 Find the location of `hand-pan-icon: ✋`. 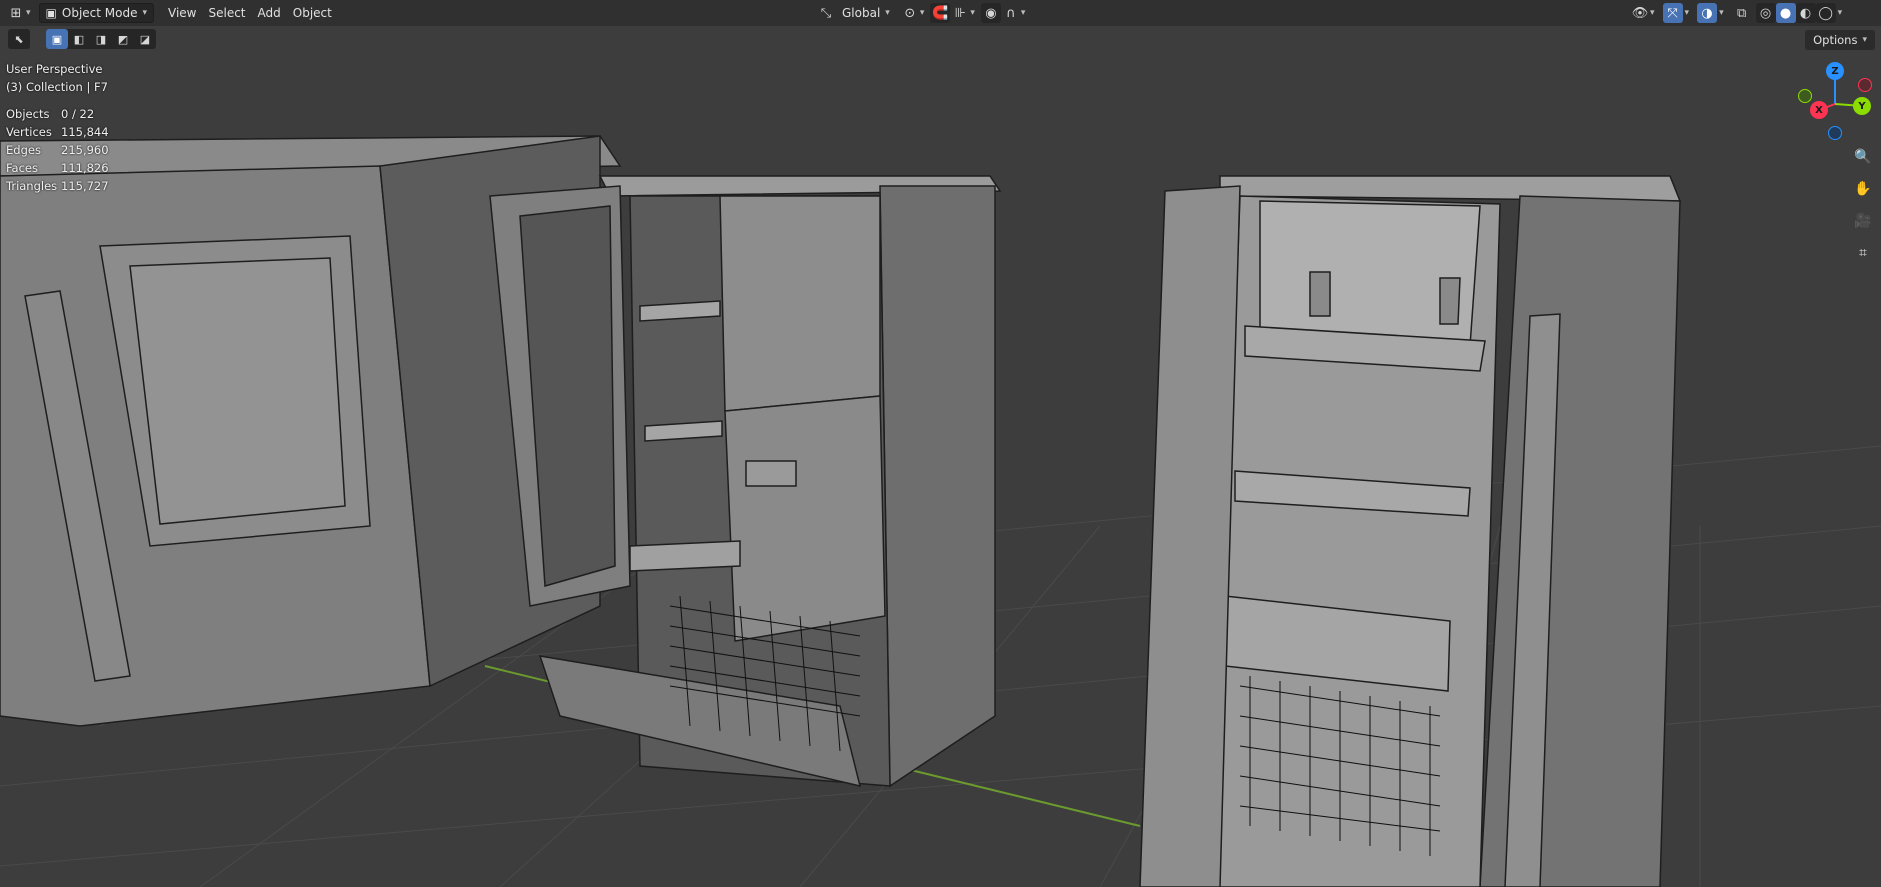

hand-pan-icon: ✋ is located at coordinates (1863, 189).